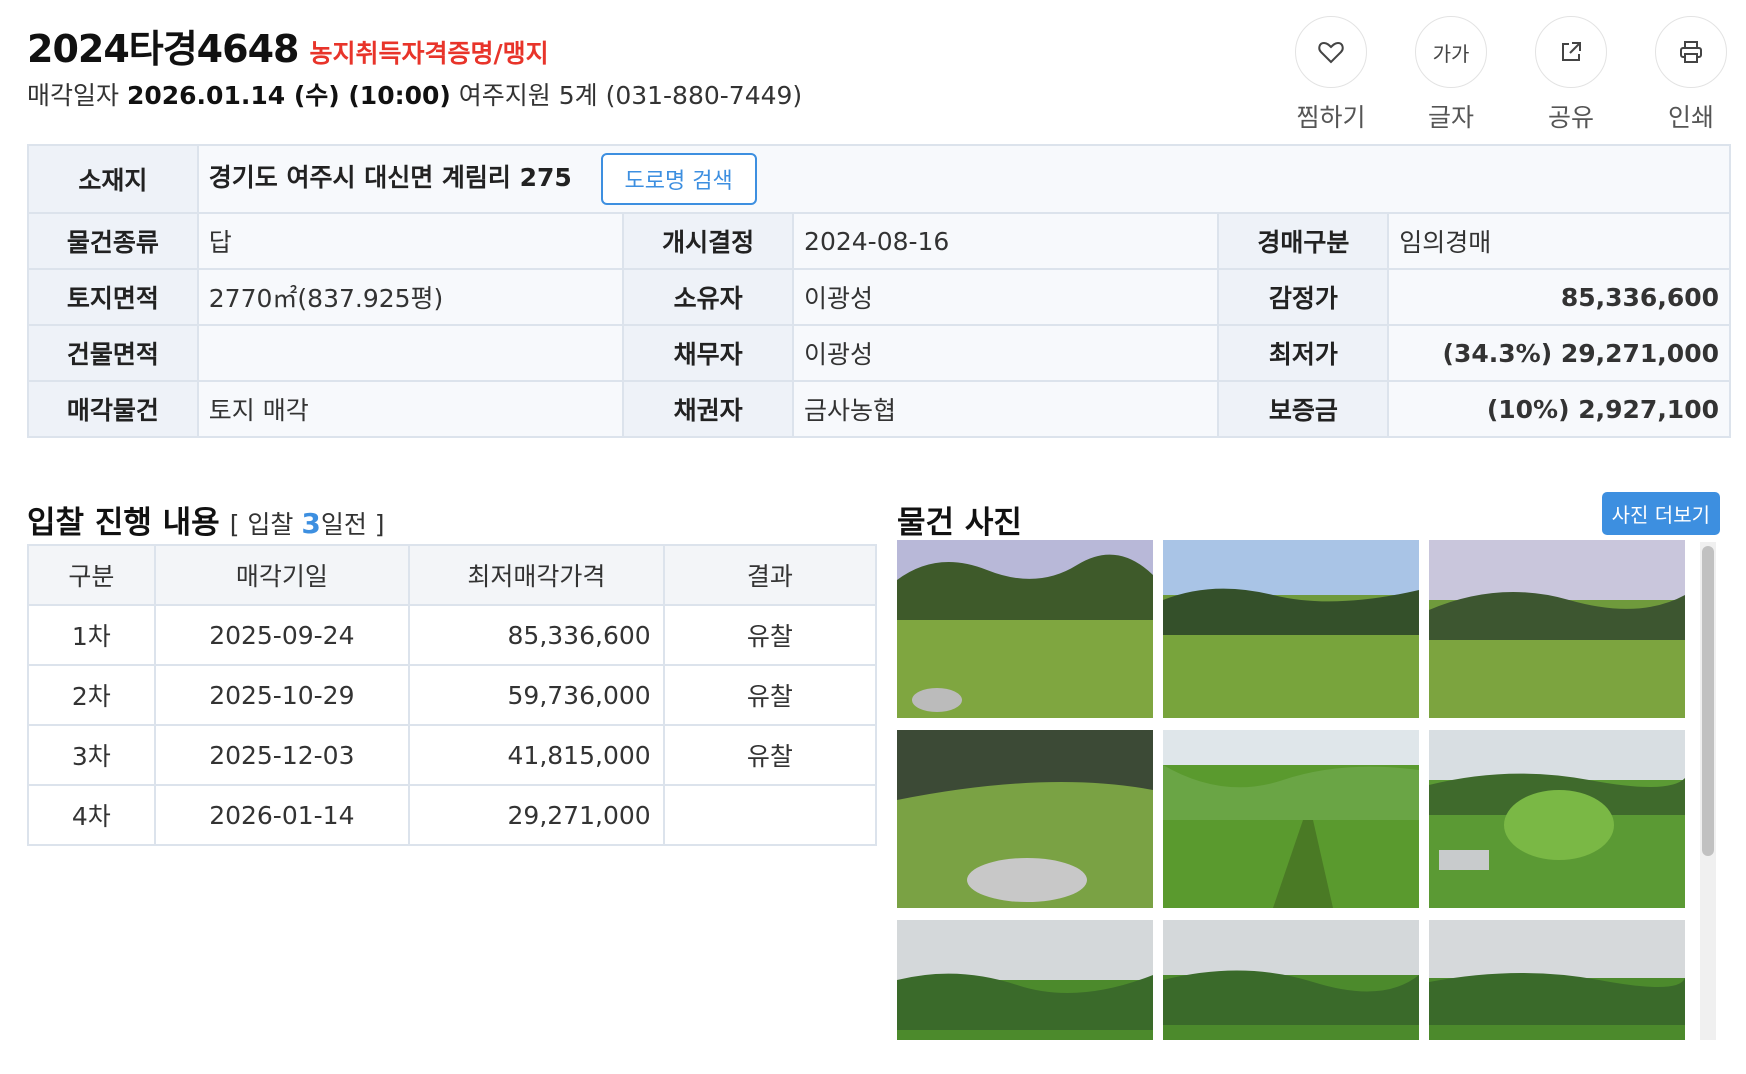 Image resolution: width=1746 pixels, height=1074 pixels. I want to click on minimum-price-label: 최저가, so click(1303, 353).